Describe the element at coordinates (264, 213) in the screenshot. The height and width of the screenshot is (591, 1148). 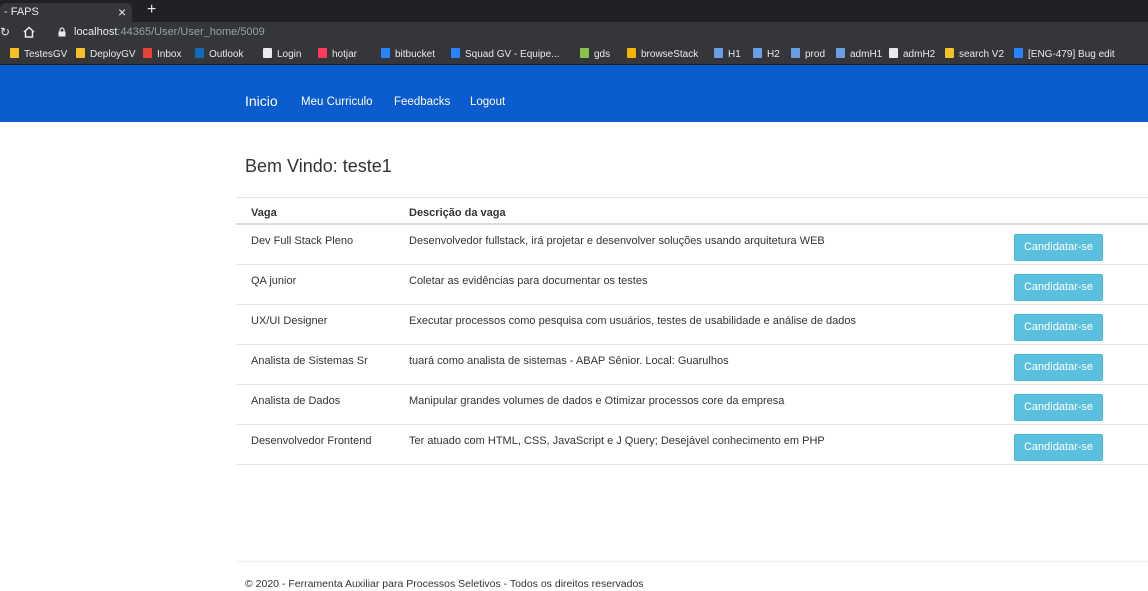
I see `header-vaga: Vaga` at that location.